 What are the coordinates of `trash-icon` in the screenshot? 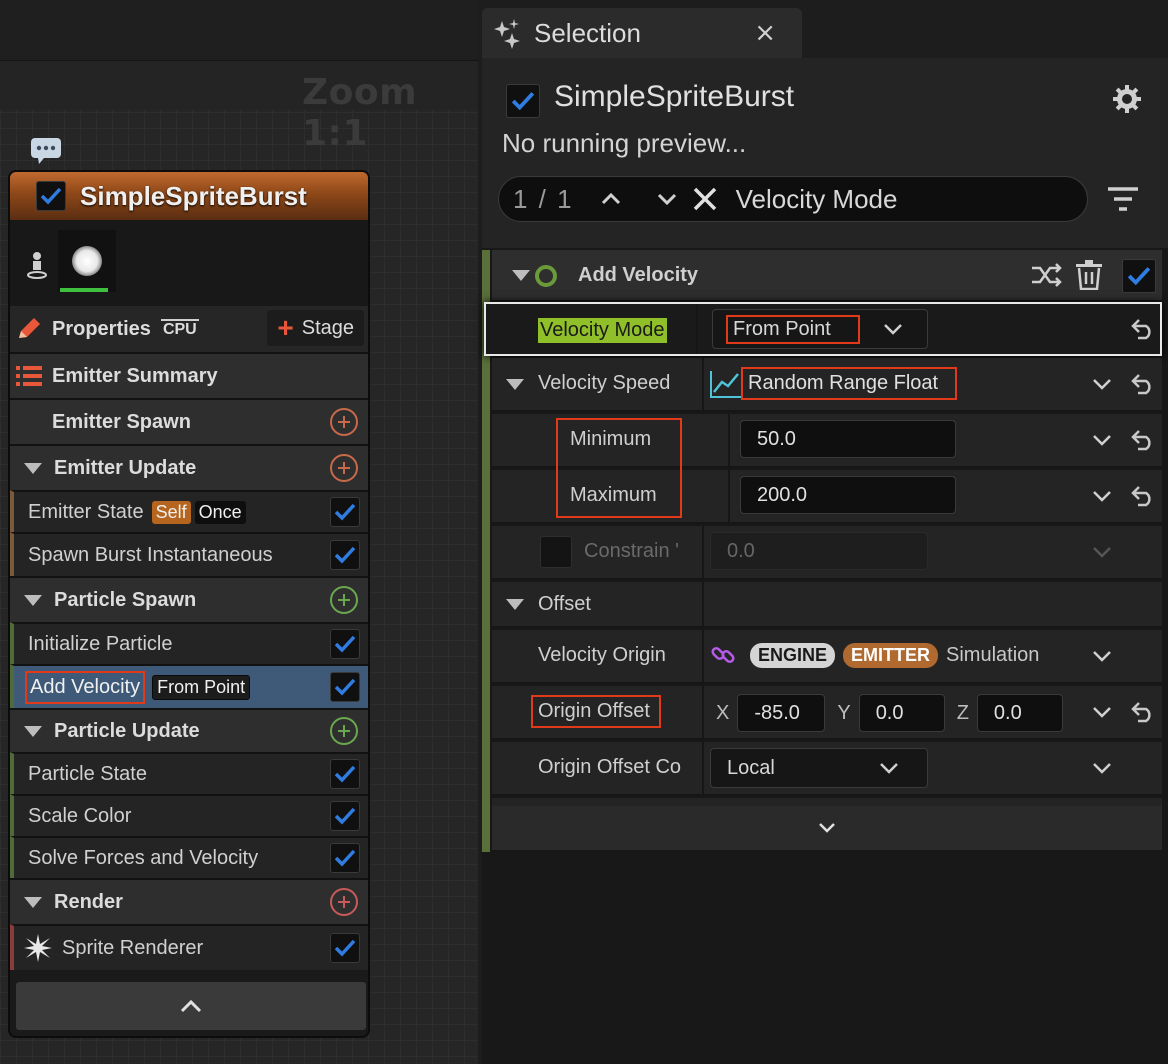 It's located at (1089, 275).